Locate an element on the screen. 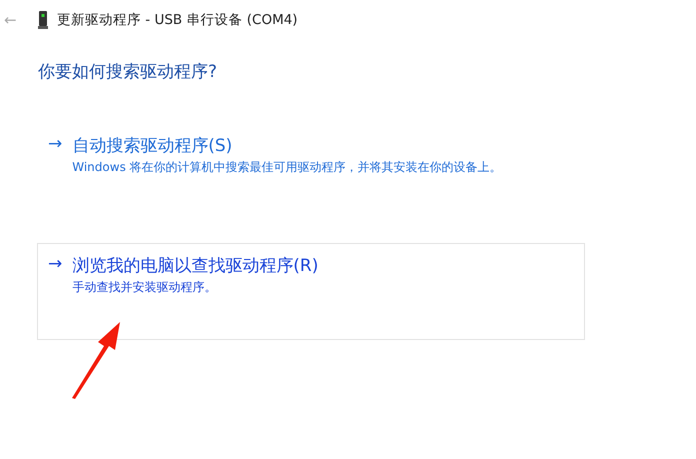 This screenshot has height=459, width=696. device-icon is located at coordinates (43, 20).